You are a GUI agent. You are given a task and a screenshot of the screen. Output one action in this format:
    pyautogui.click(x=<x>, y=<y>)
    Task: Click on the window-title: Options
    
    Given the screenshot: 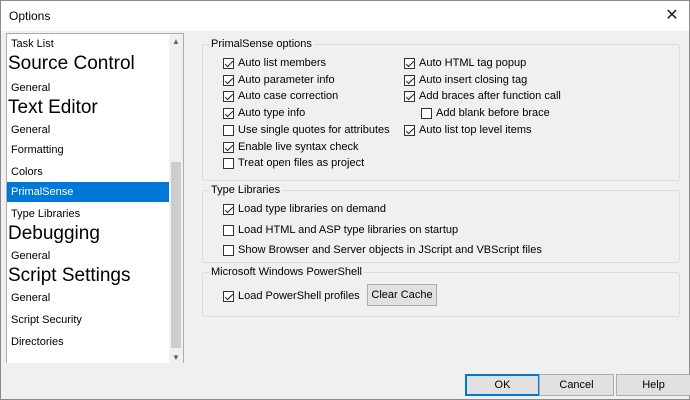 What is the action you would take?
    pyautogui.click(x=30, y=16)
    